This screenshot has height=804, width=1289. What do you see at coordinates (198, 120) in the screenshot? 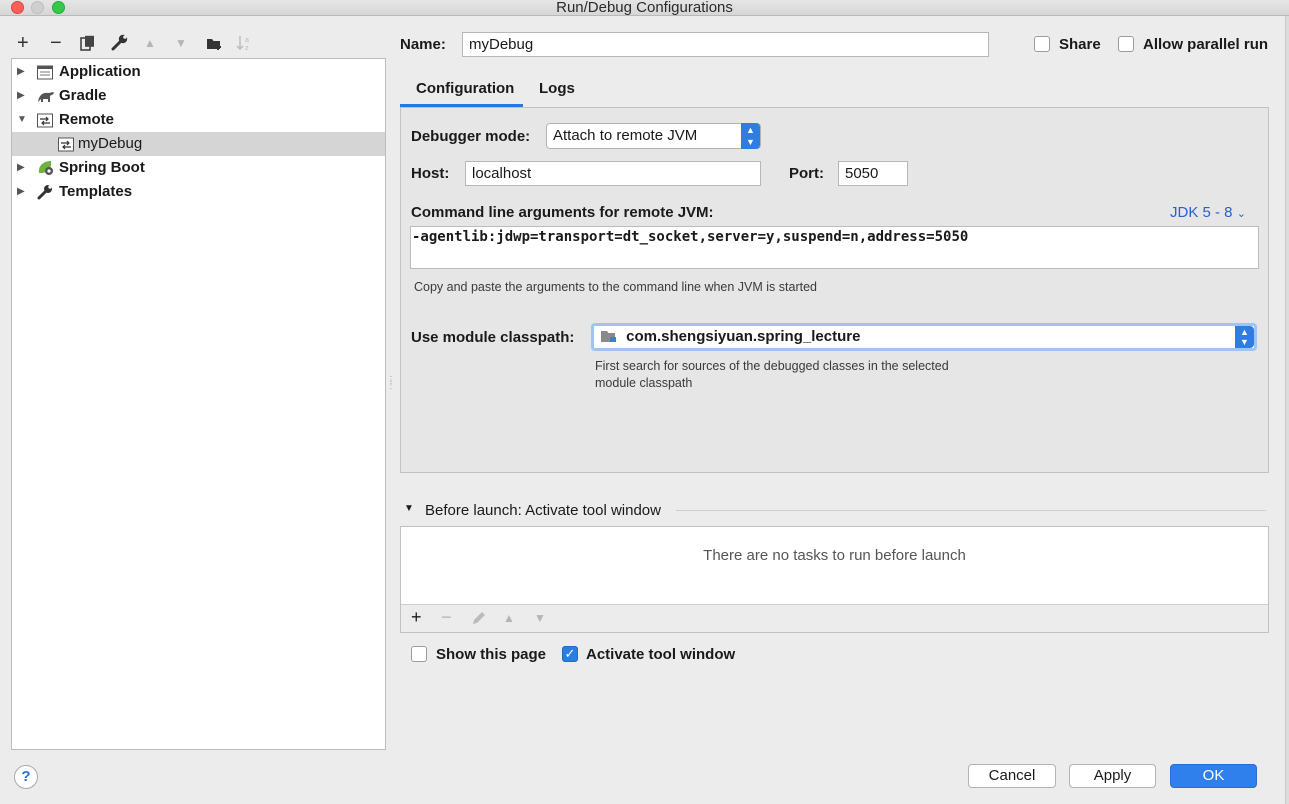
I see `tree-item-remote: ▼ Remote` at bounding box center [198, 120].